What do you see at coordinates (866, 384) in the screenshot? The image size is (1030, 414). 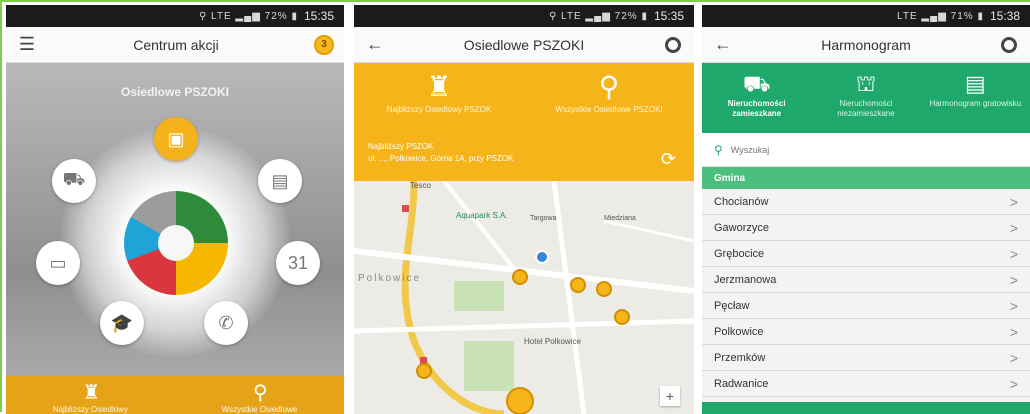 I see `list-item: Radwanice >` at bounding box center [866, 384].